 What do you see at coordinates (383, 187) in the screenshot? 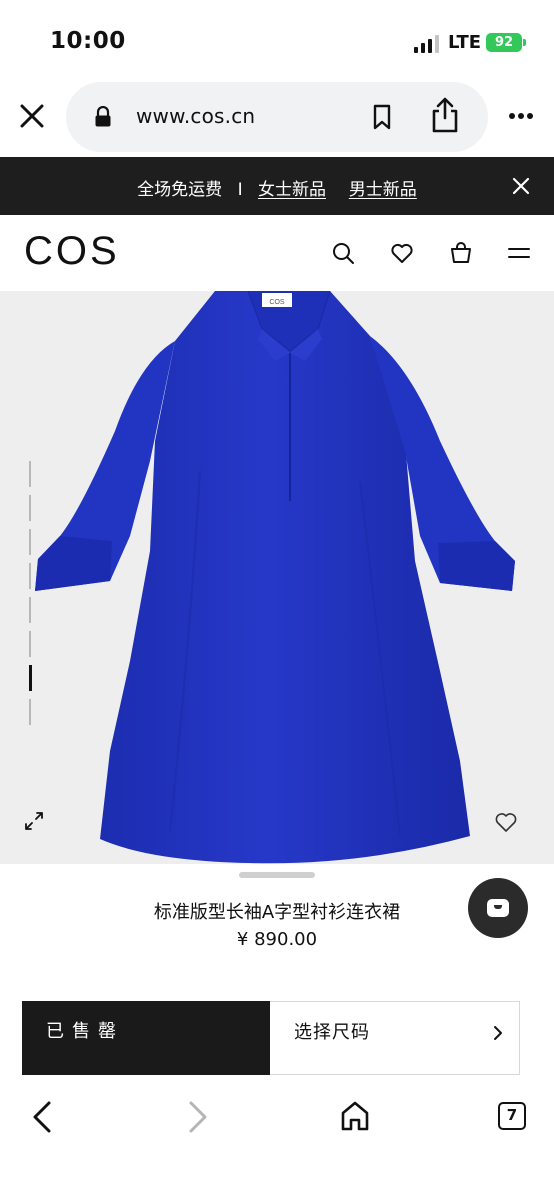
I see `link-men-new: 男士新品` at bounding box center [383, 187].